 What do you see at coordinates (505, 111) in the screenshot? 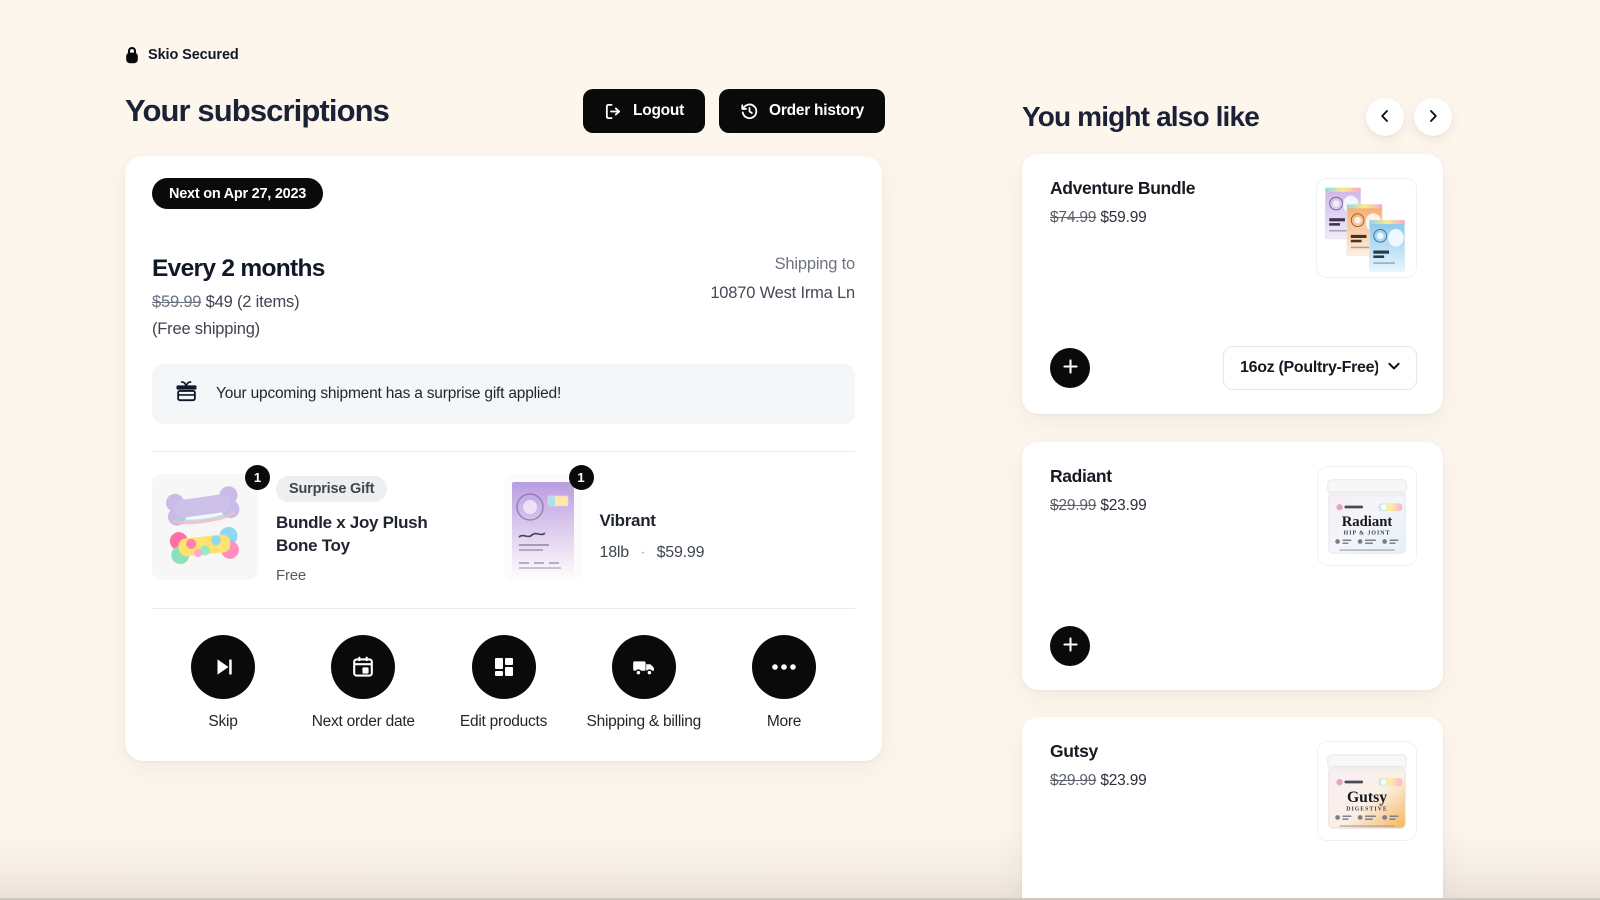
I see `page-header: Your subscriptions Logout Order history` at bounding box center [505, 111].